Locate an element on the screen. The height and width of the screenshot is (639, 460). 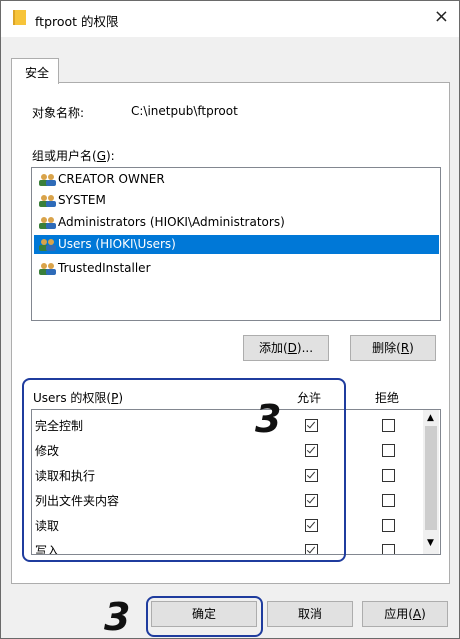
scrollbar: ▲ ▼ is located at coordinates (431, 482).